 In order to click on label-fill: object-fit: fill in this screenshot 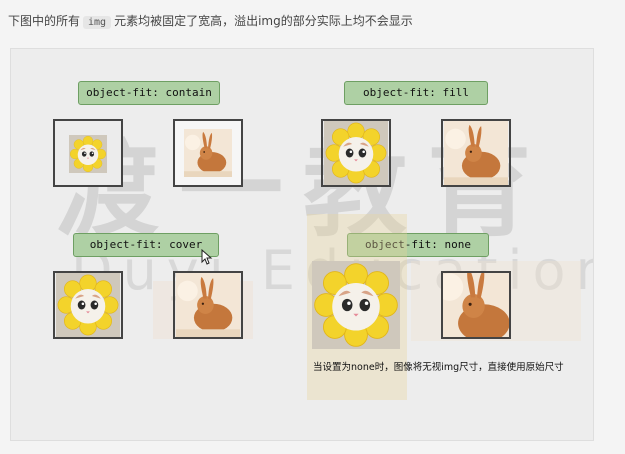, I will do `click(416, 93)`.